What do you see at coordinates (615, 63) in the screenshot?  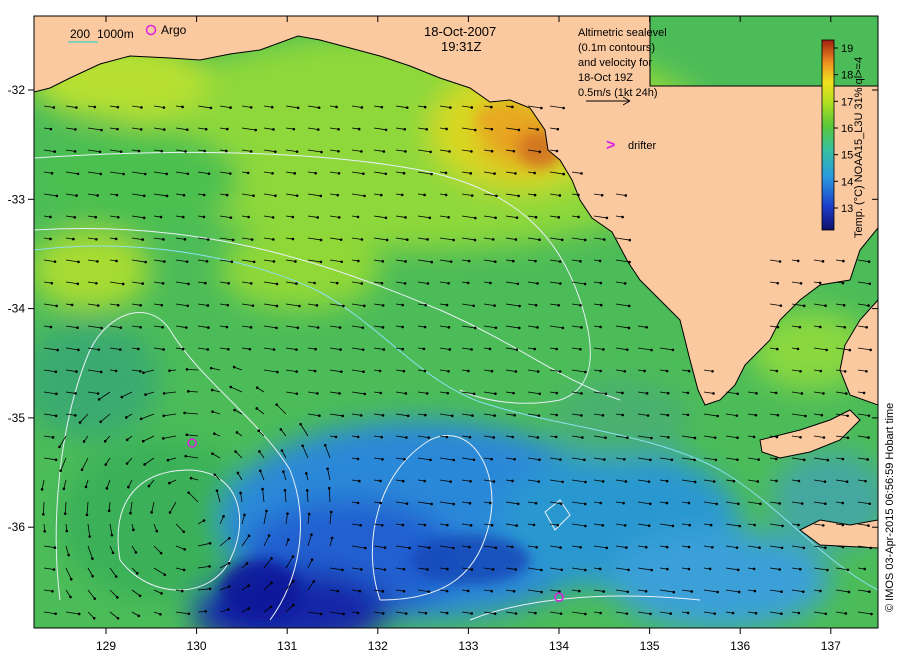 I see `svg-text: and velocity for` at bounding box center [615, 63].